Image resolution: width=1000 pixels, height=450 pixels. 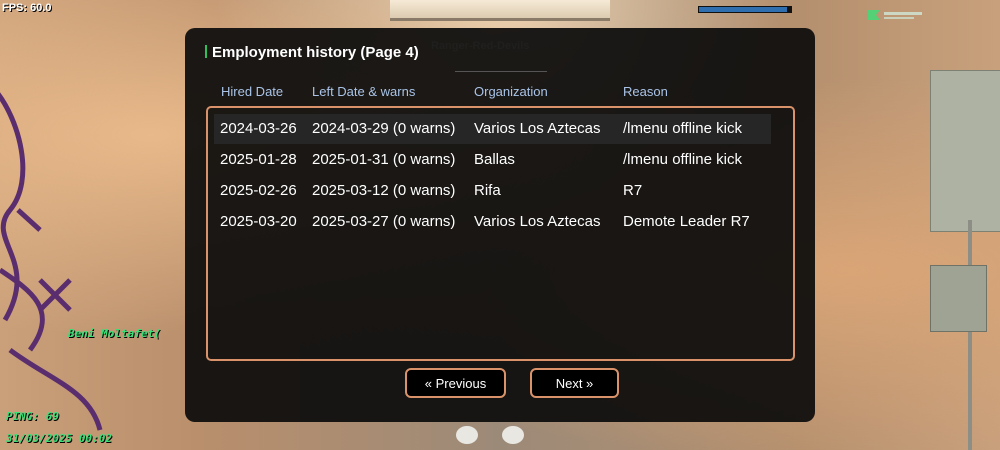 What do you see at coordinates (27, 8) in the screenshot?
I see `fps-counter: FPS: 60.0` at bounding box center [27, 8].